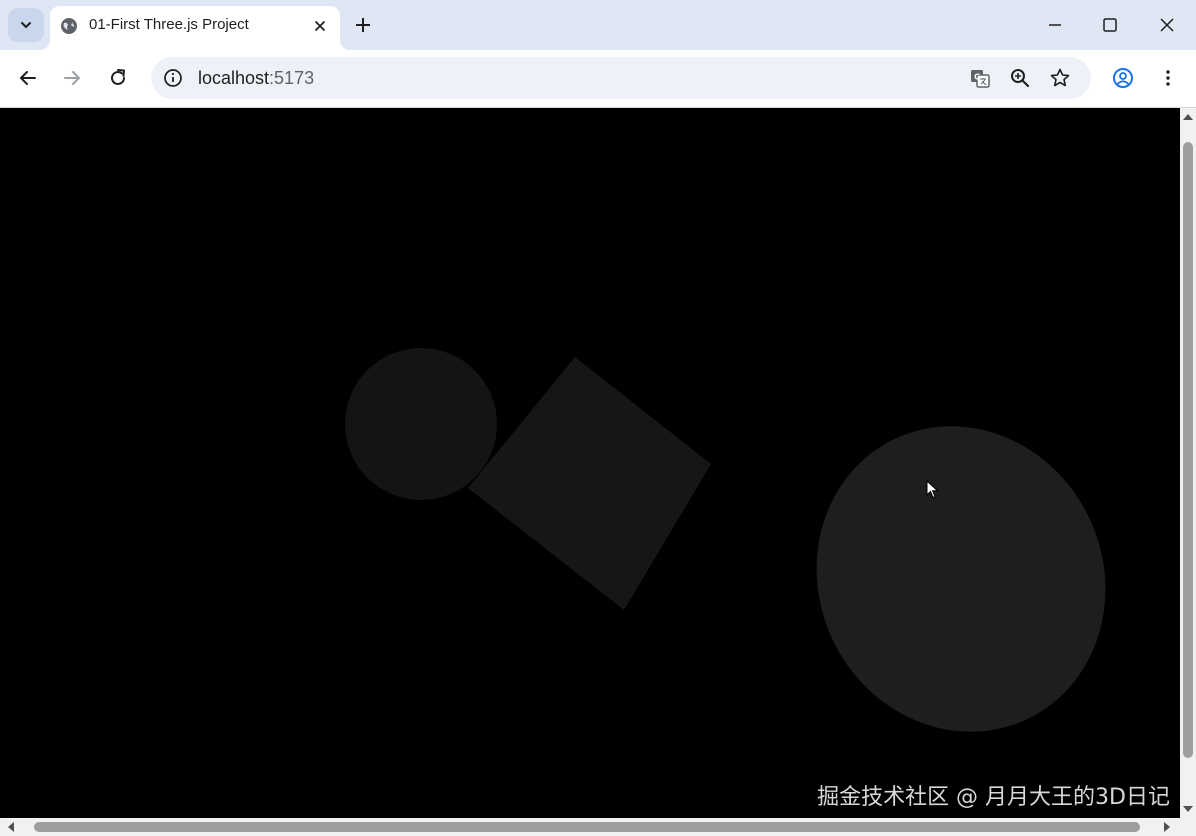 Image resolution: width=1196 pixels, height=836 pixels. Describe the element at coordinates (72, 78) in the screenshot. I see `arrow-right-icon` at that location.